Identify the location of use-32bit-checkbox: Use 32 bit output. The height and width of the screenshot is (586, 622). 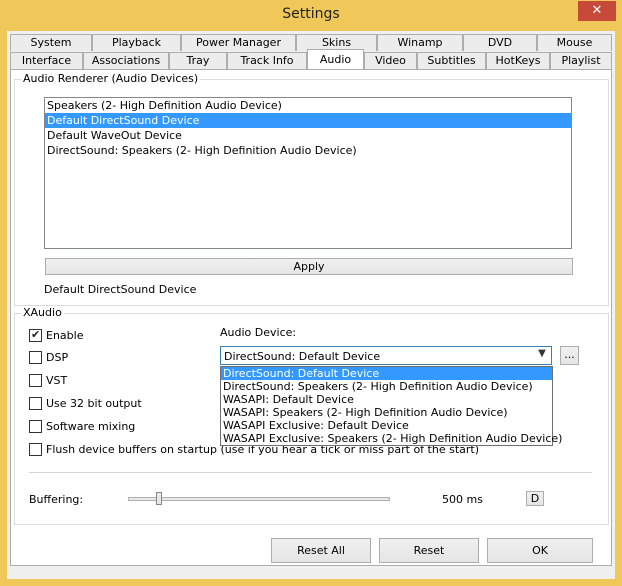
(85, 404).